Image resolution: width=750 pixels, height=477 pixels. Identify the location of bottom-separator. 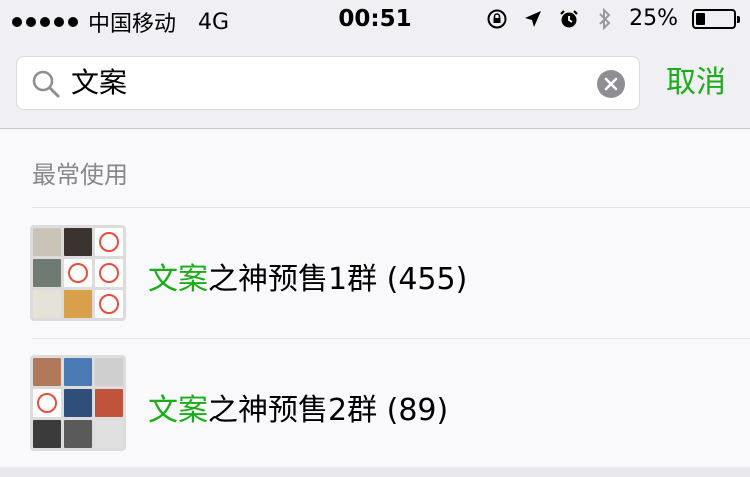
(375, 472).